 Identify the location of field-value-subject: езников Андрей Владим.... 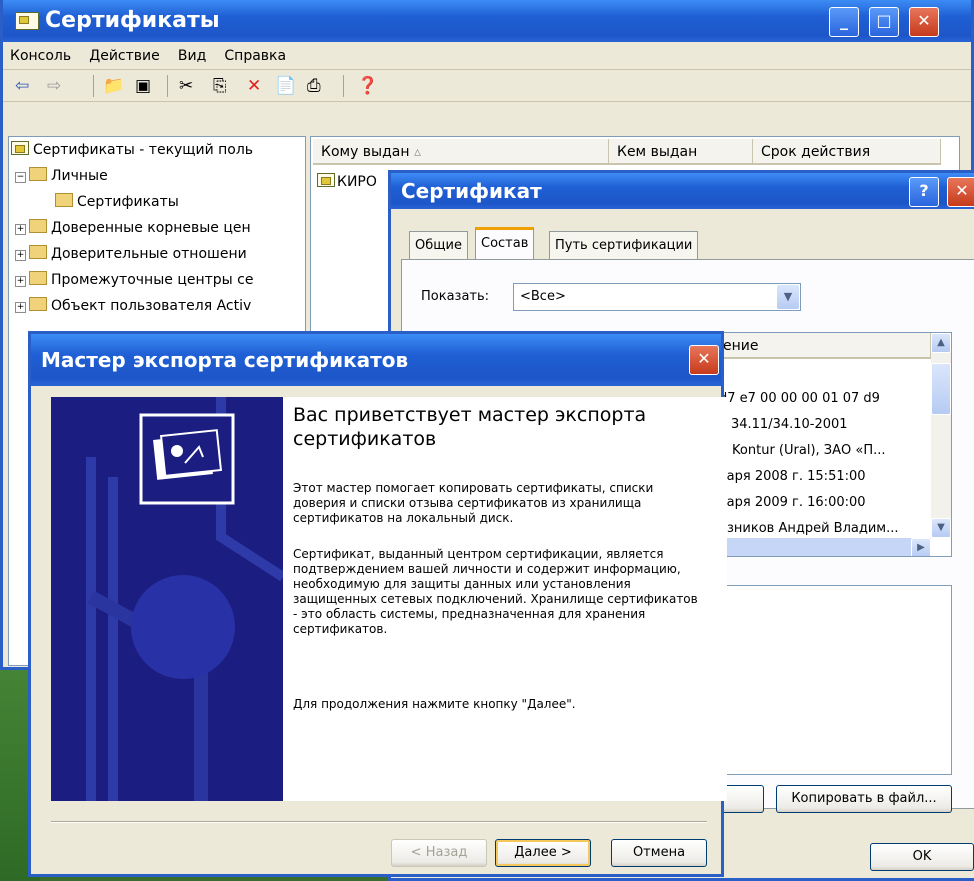
(809, 528).